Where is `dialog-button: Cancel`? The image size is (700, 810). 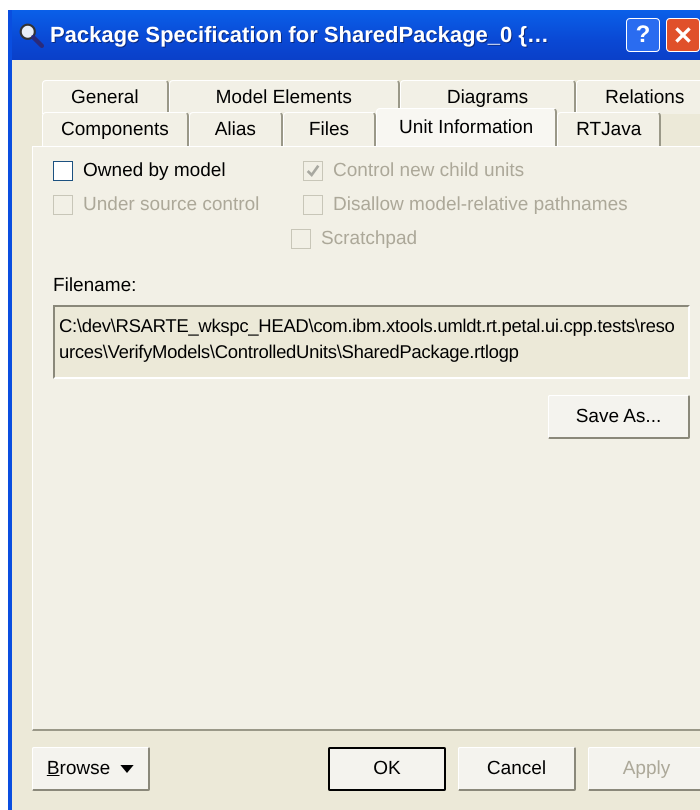 dialog-button: Cancel is located at coordinates (517, 769).